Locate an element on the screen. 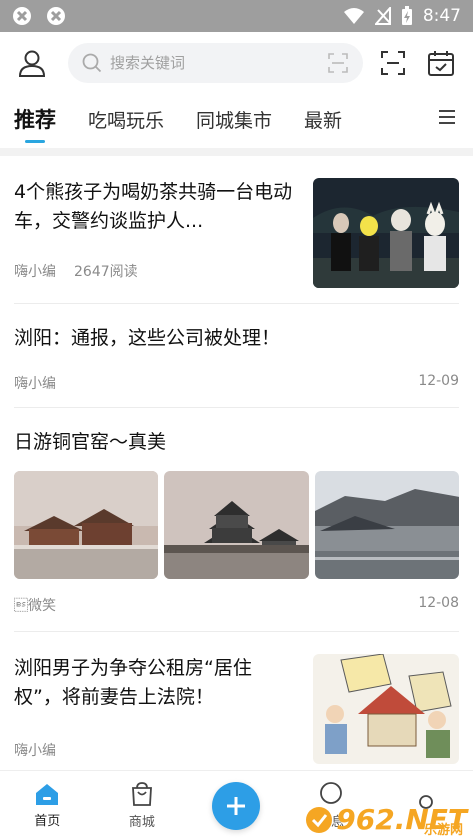 The height and width of the screenshot is (840, 473). nav-home-label: 首页 is located at coordinates (47, 821).